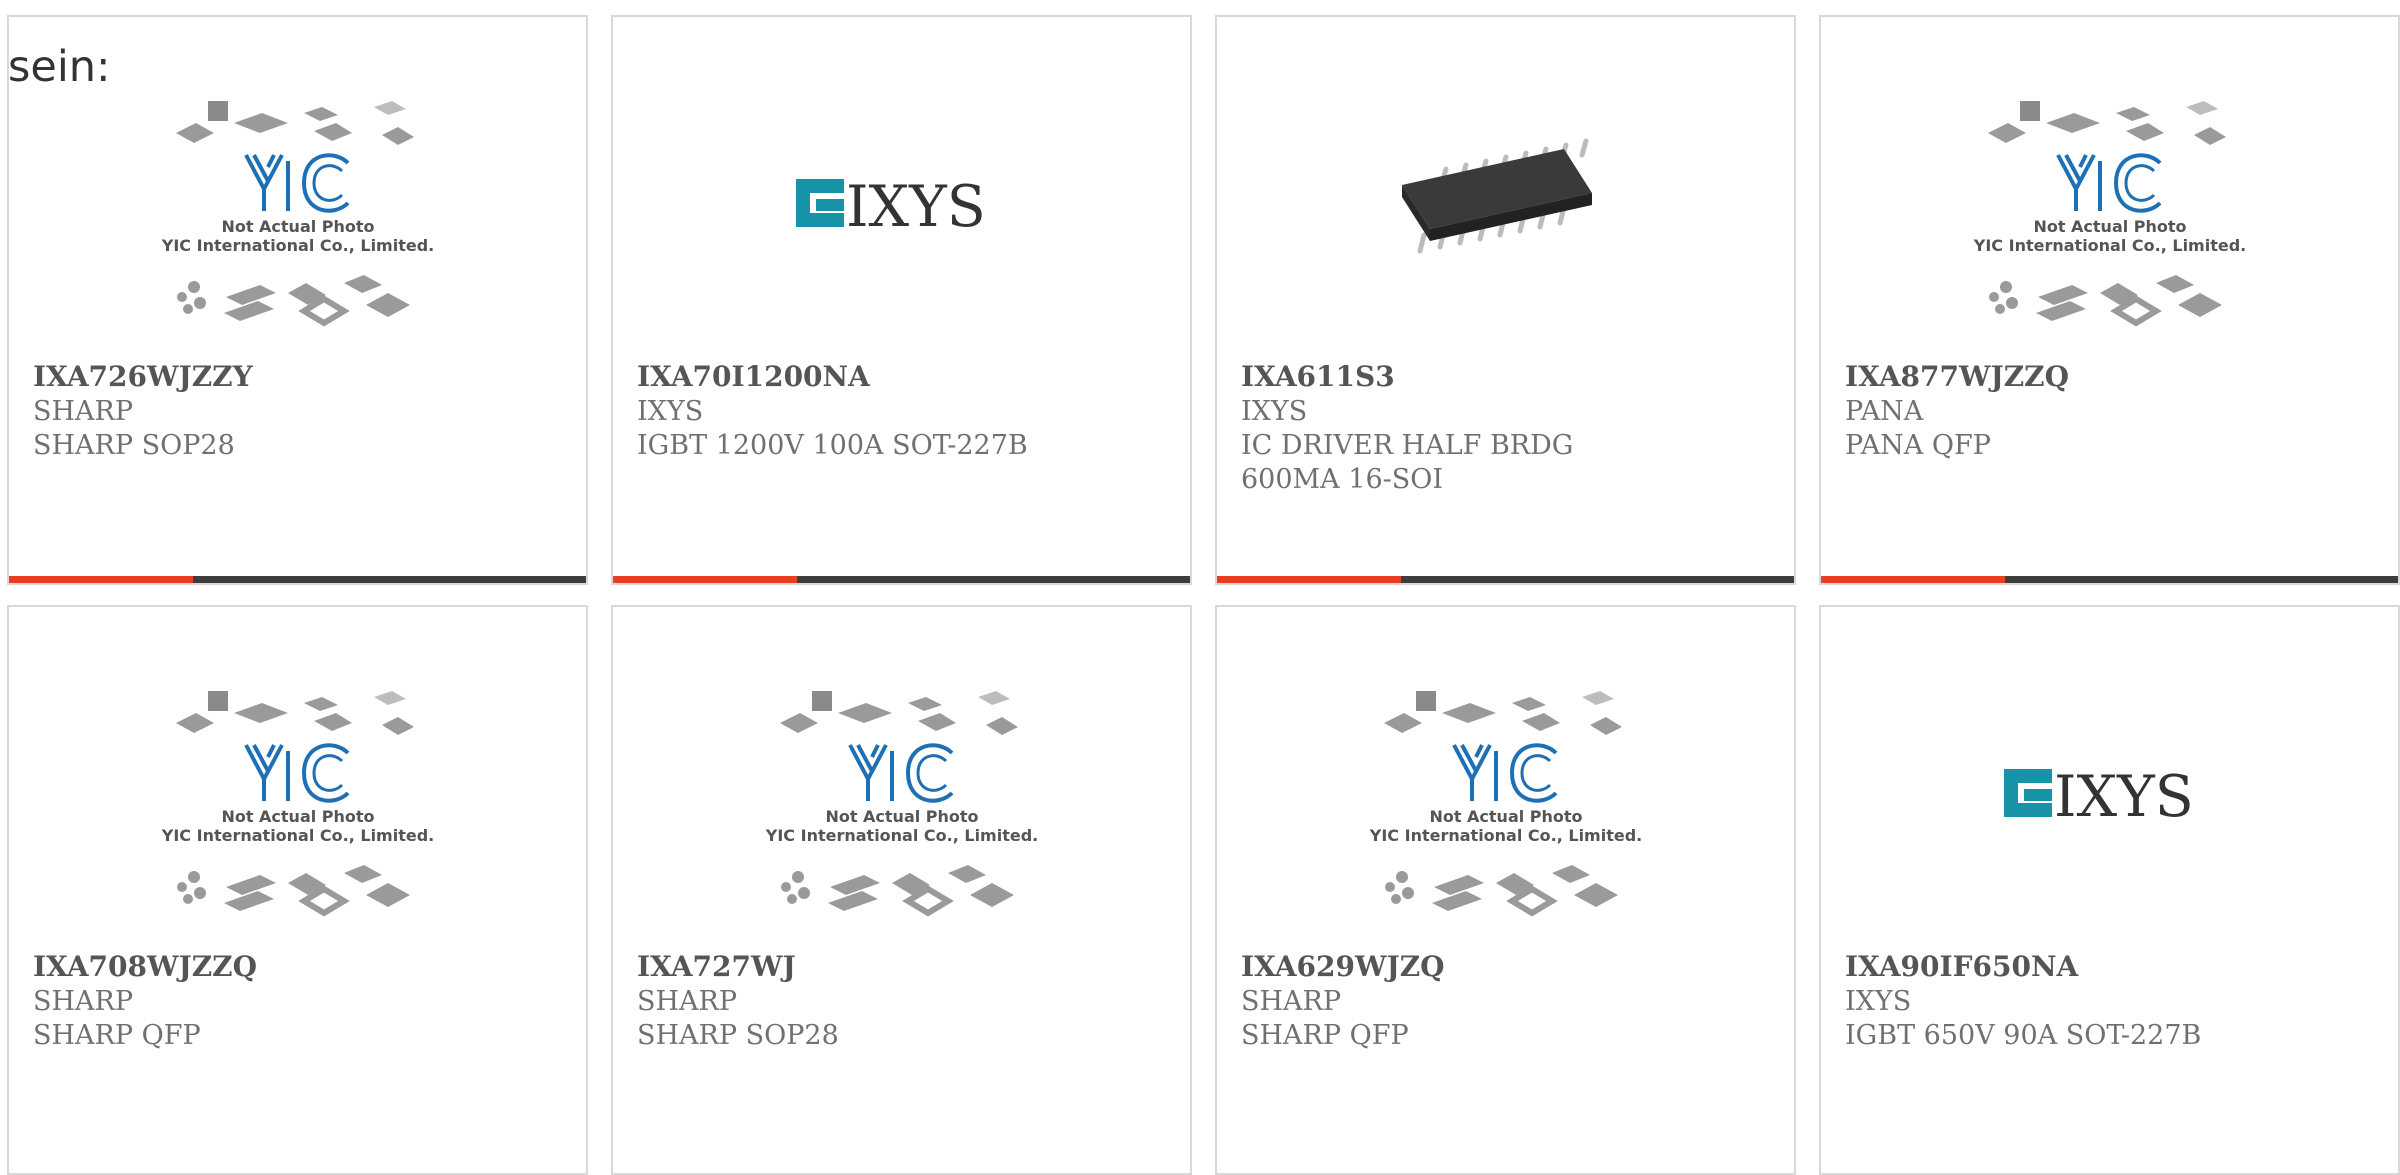 The image size is (2400, 1175). What do you see at coordinates (301, 1001) in the screenshot?
I see `product-info: IXA708WJZZQ SHARP SHARP QFP` at bounding box center [301, 1001].